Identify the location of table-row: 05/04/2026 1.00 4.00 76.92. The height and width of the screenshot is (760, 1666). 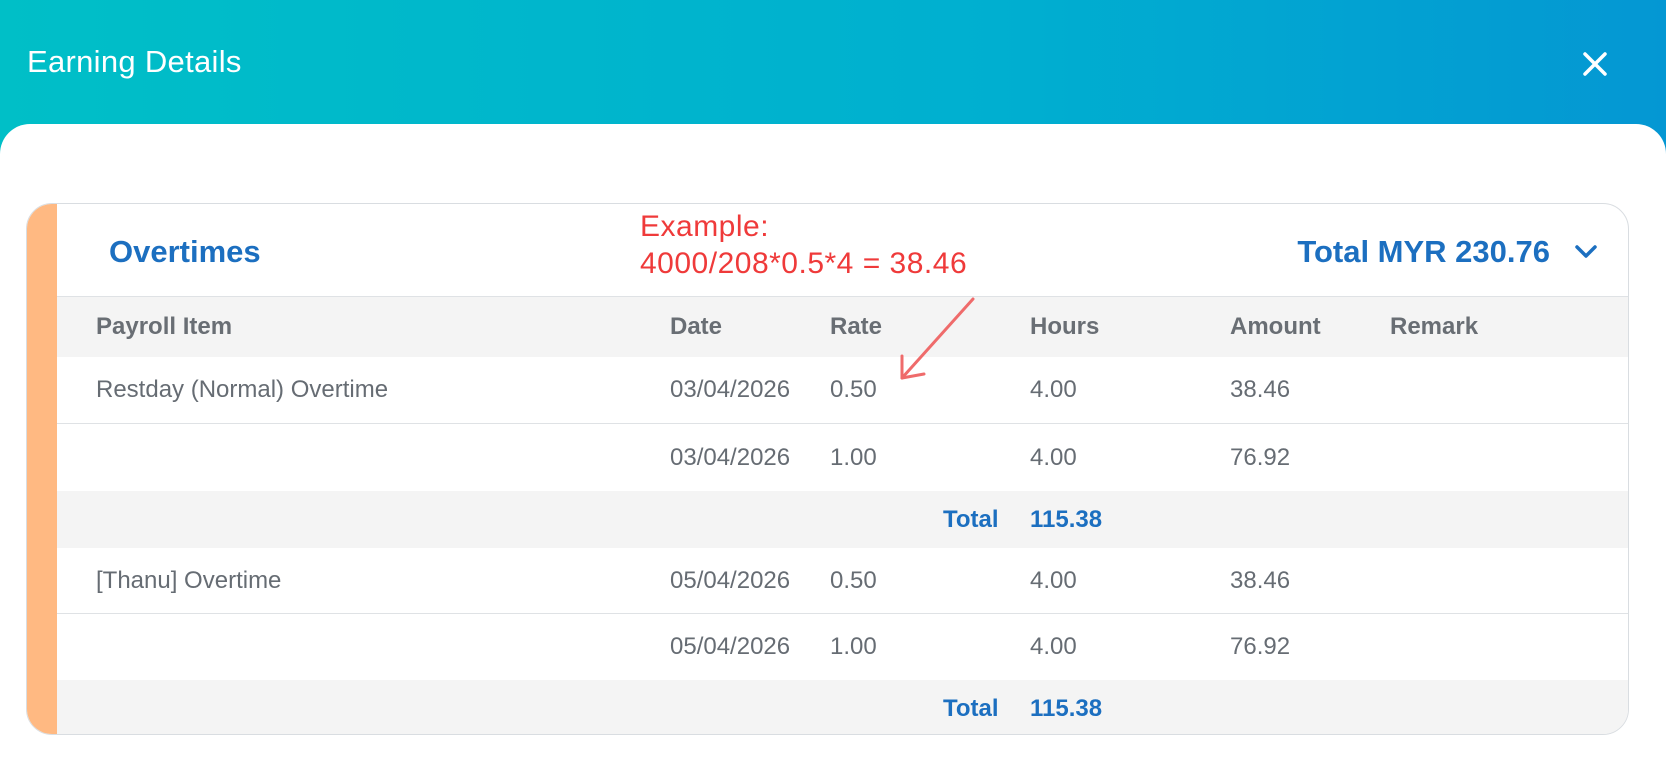
(842, 647).